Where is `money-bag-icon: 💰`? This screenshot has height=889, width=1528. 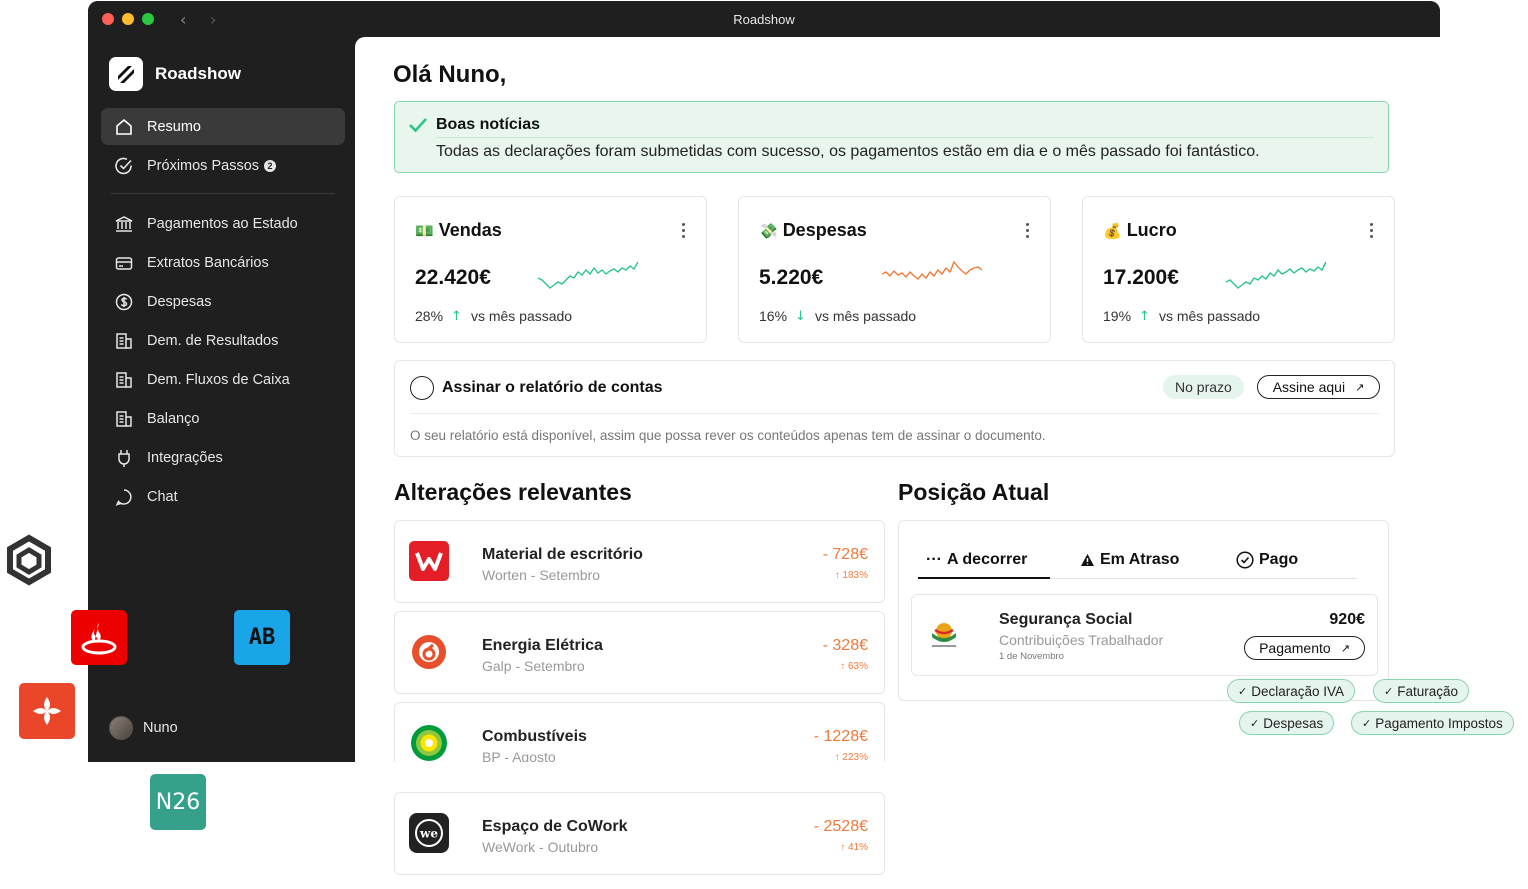
money-bag-icon: 💰 is located at coordinates (1112, 230).